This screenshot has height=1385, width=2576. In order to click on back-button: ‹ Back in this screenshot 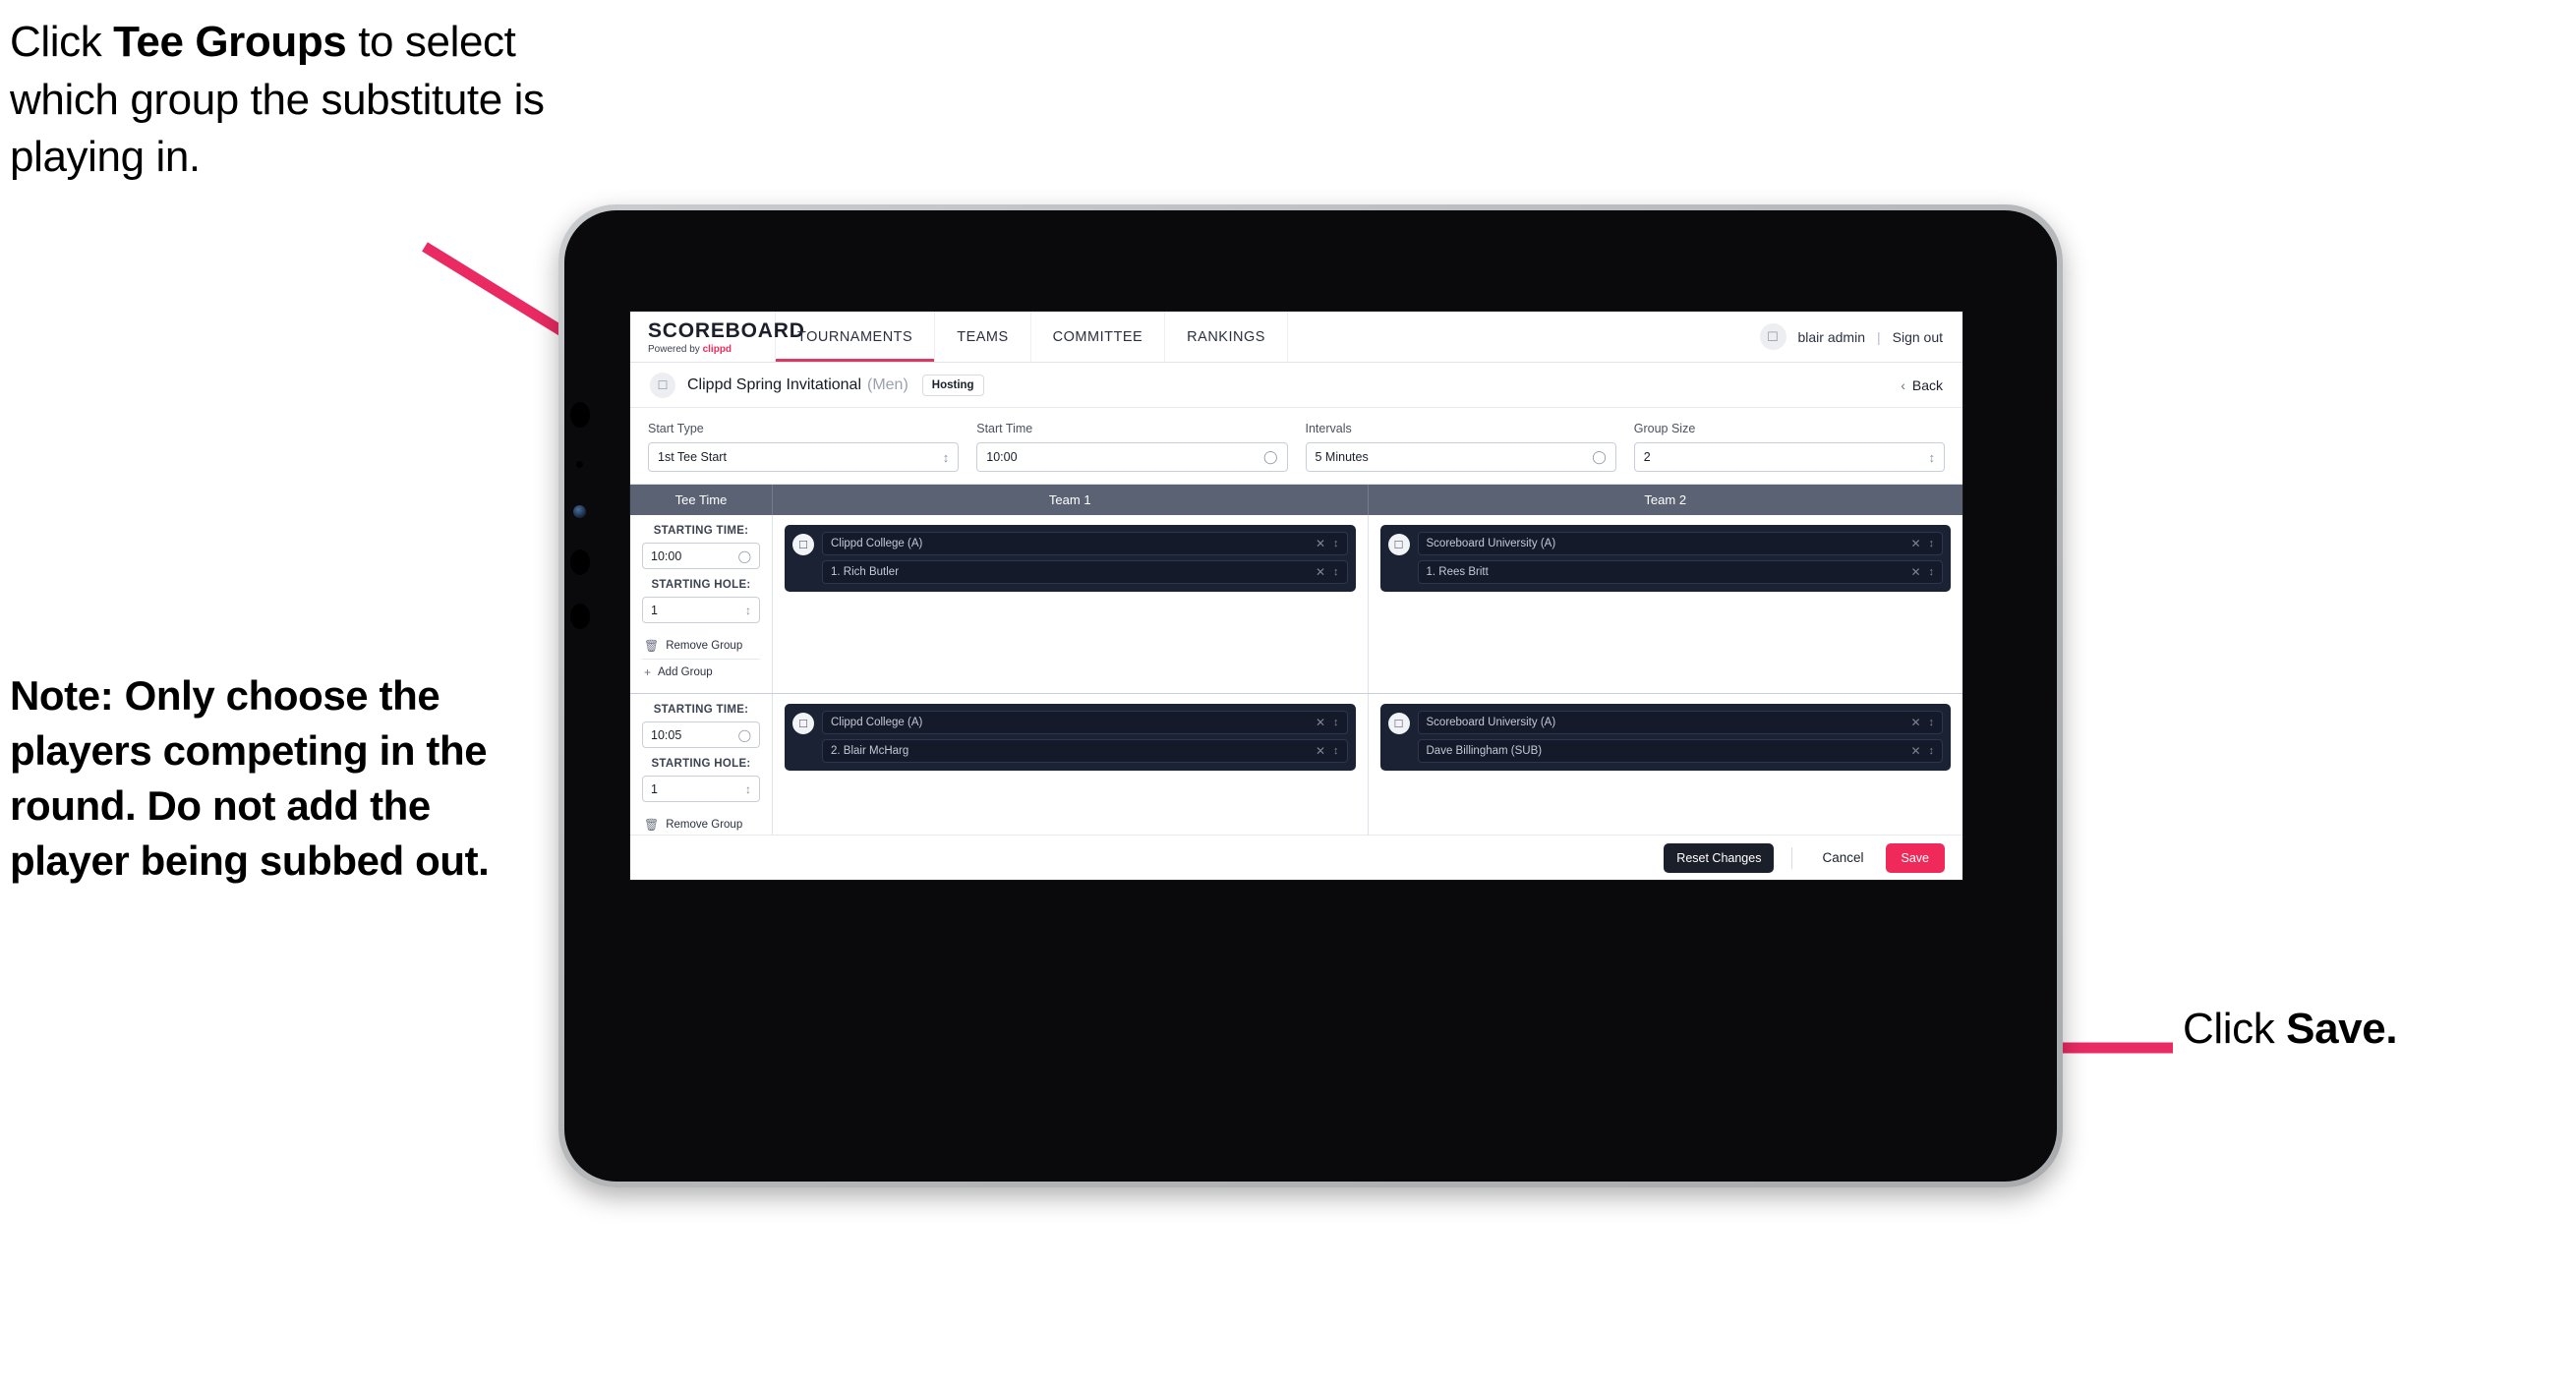, I will do `click(1922, 385)`.